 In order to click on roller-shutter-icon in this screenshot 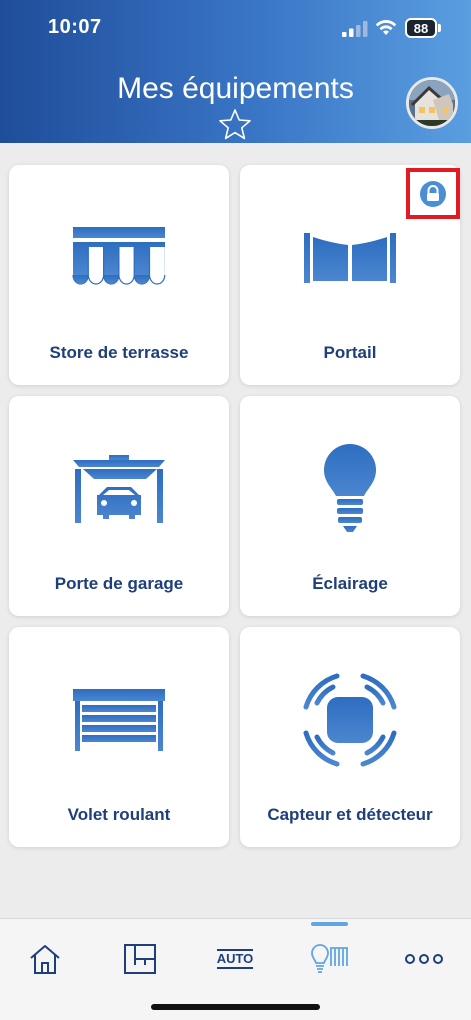, I will do `click(119, 720)`.